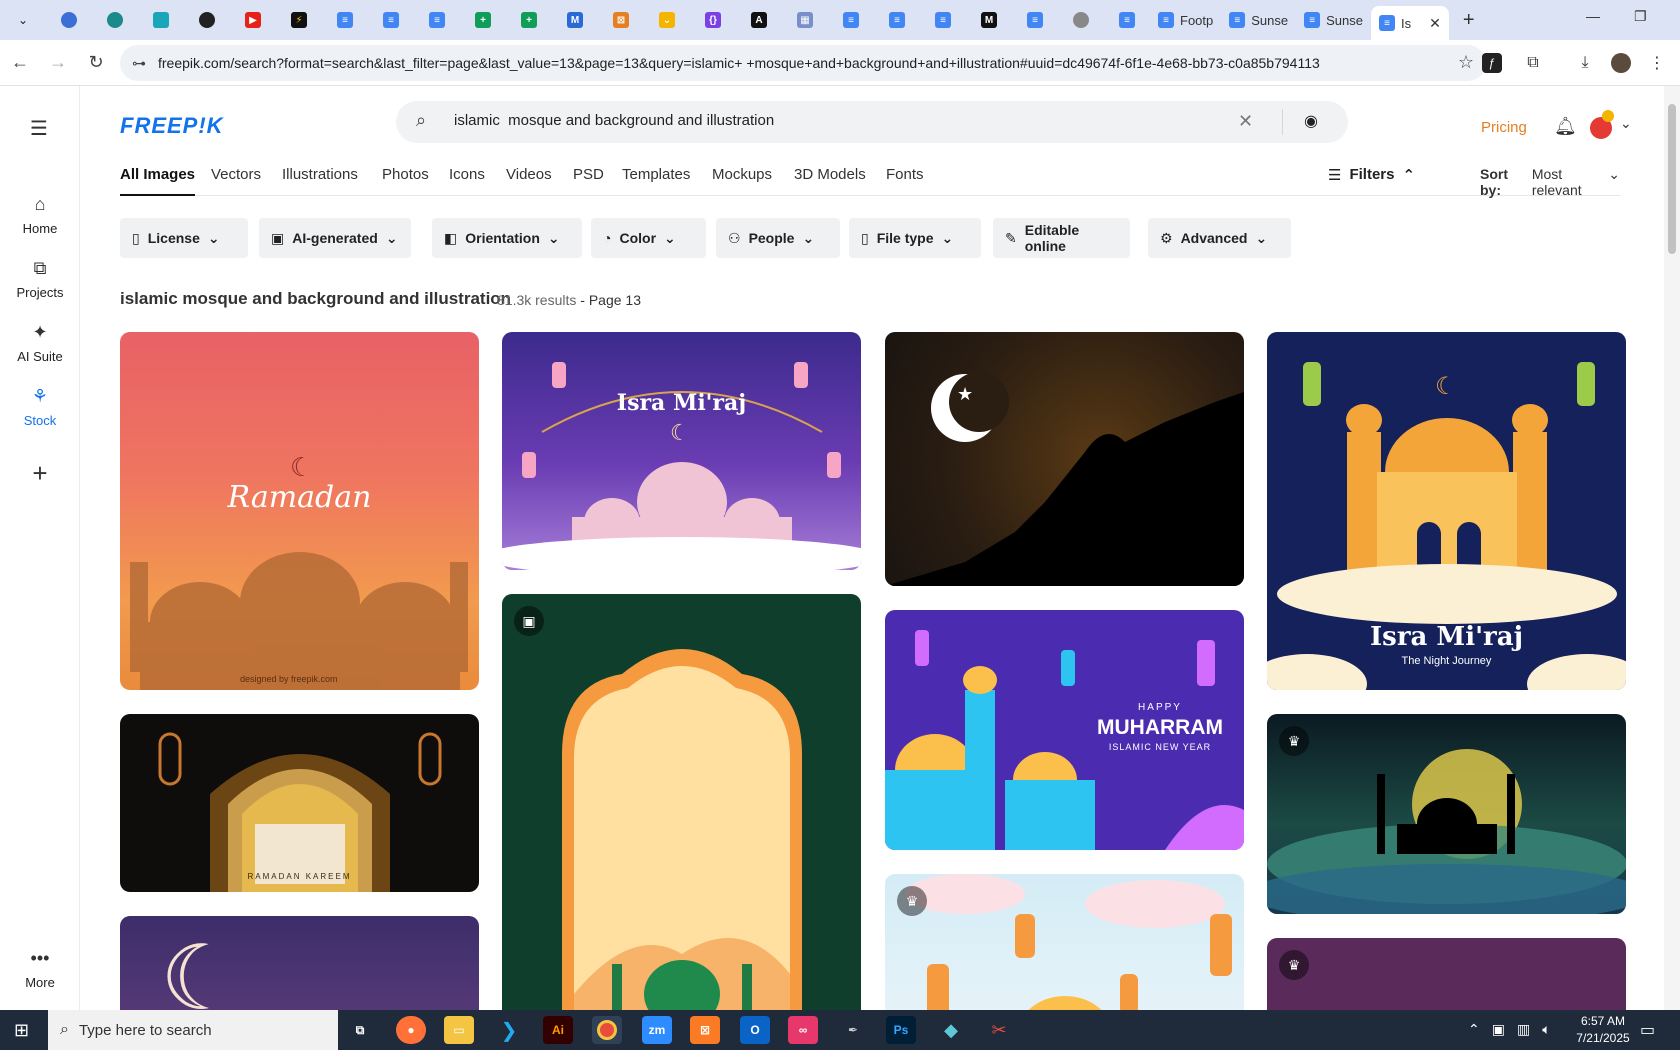 This screenshot has height=1050, width=1680. I want to click on result-card-ramadan: ☾ Ramadan designed by freepik.com, so click(299, 511).